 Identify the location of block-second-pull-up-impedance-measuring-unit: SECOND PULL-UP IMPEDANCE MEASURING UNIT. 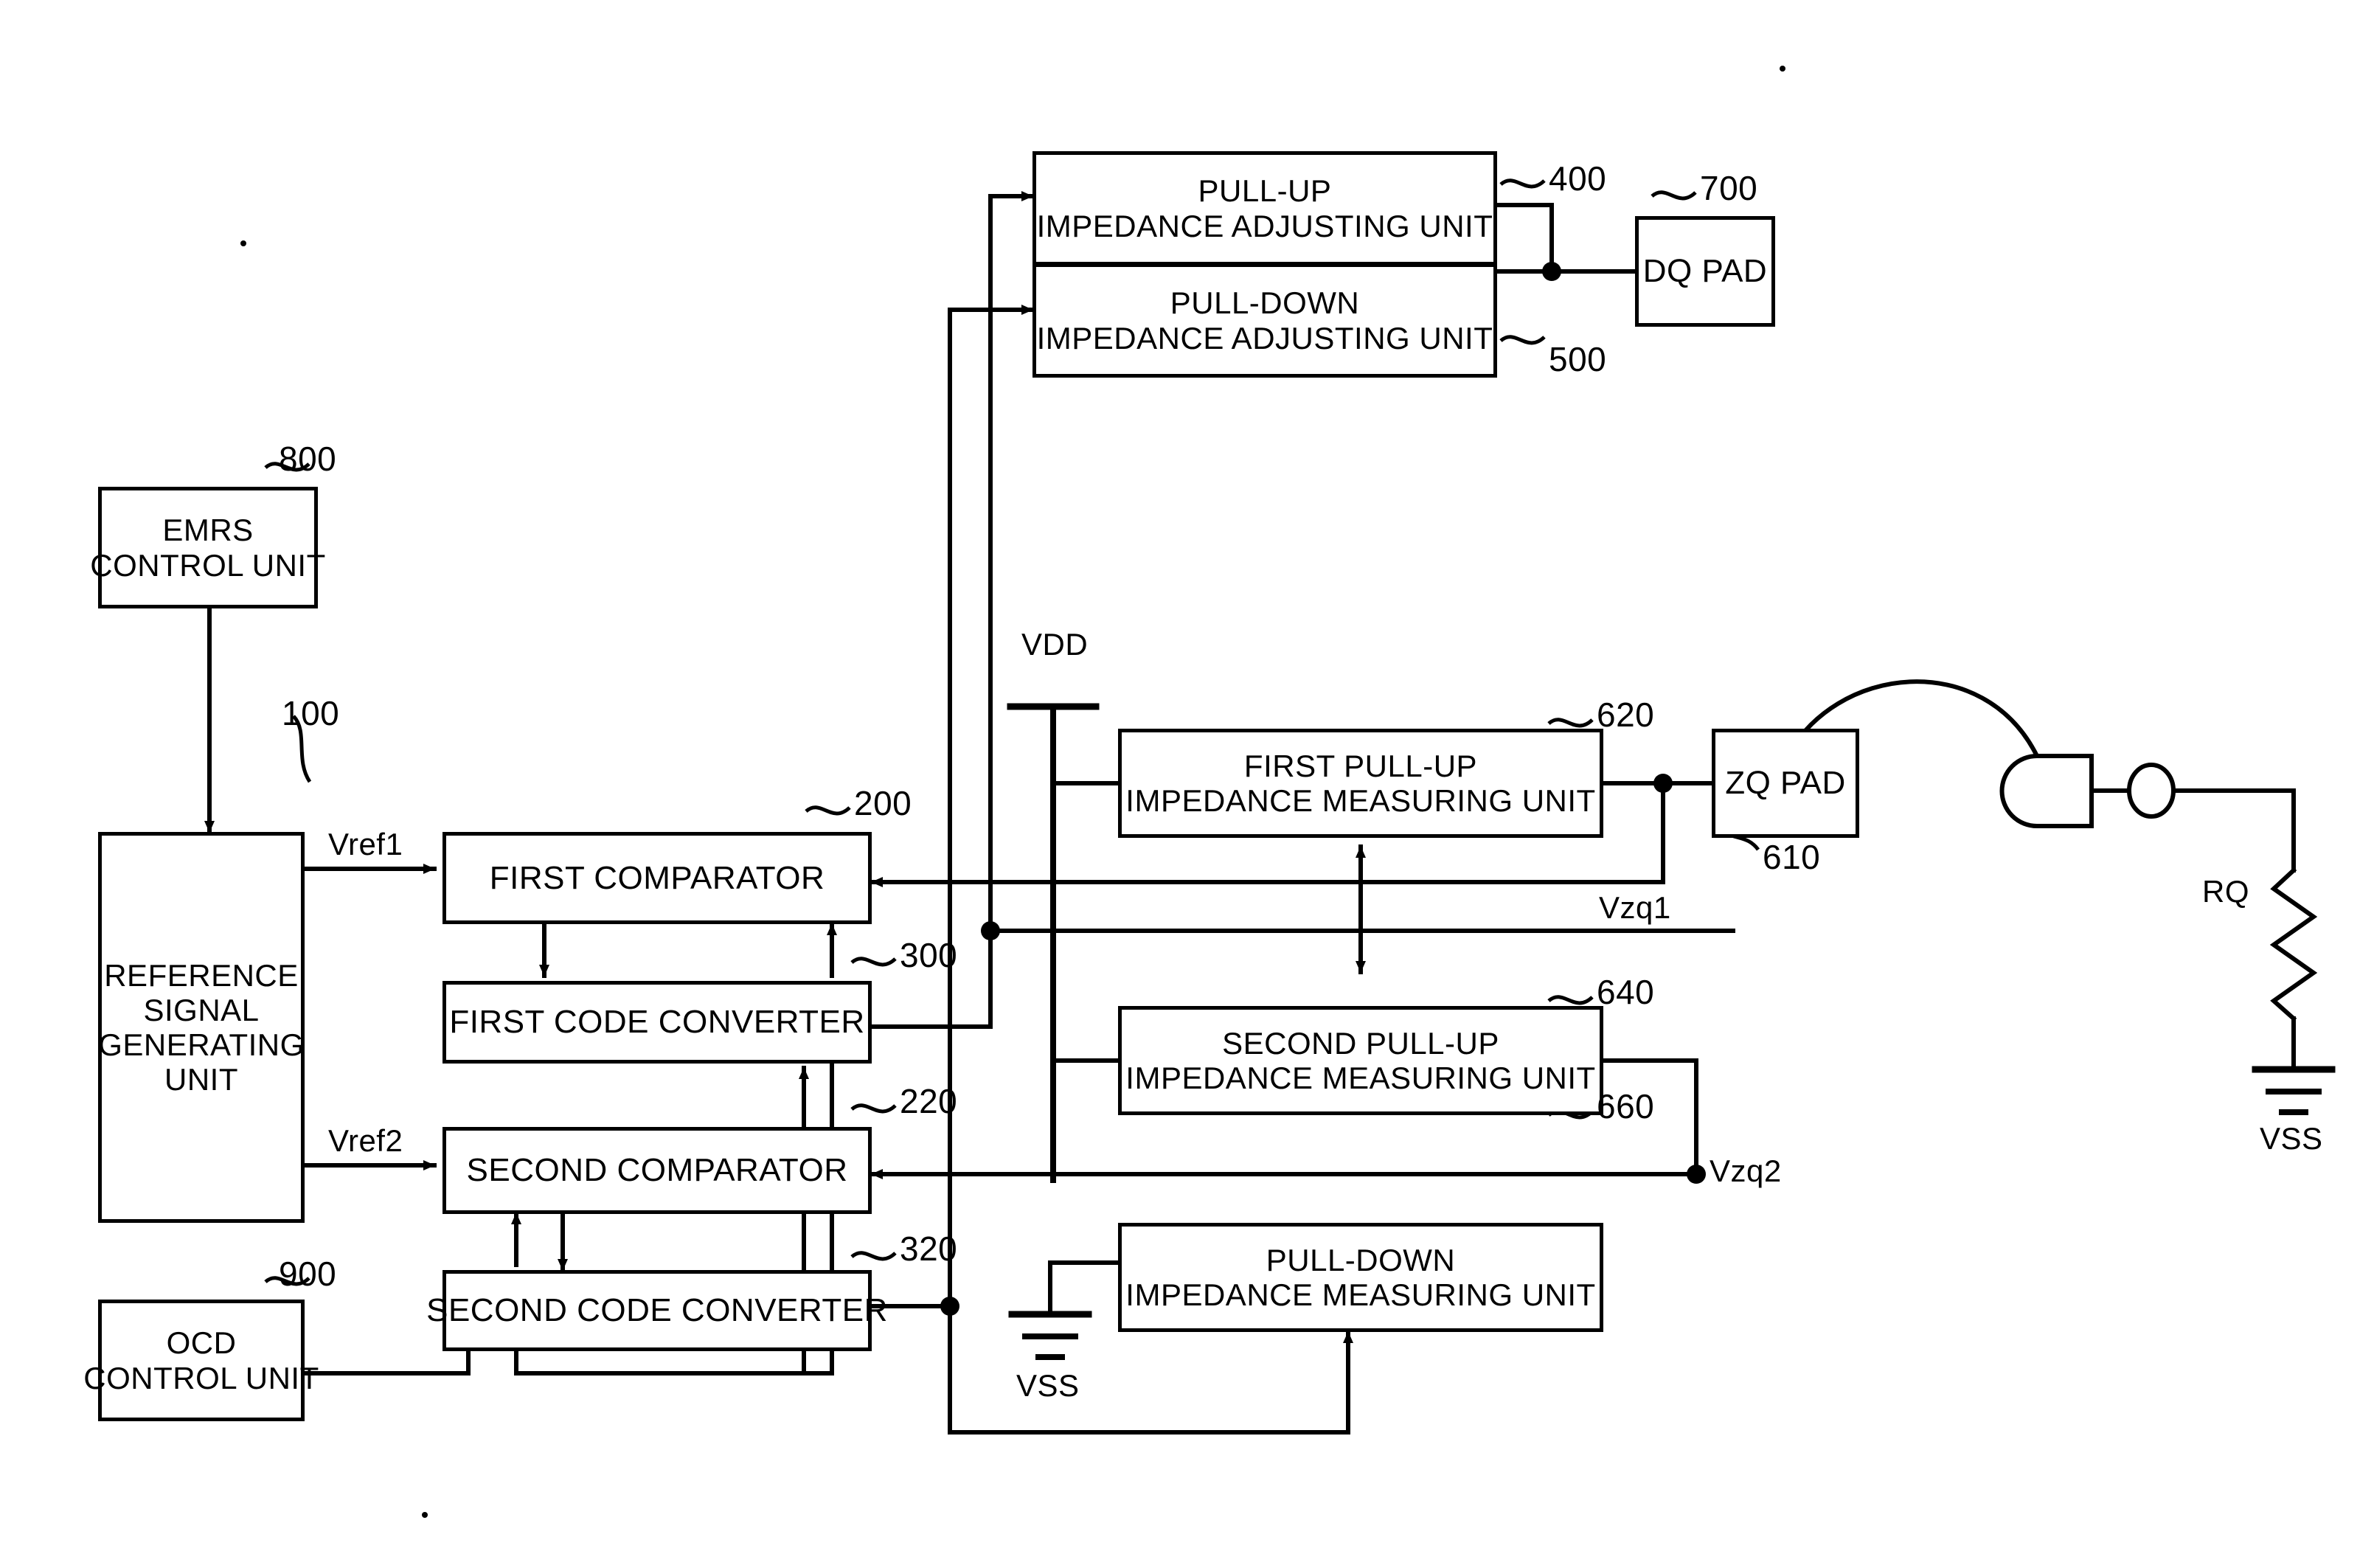
(1360, 1060).